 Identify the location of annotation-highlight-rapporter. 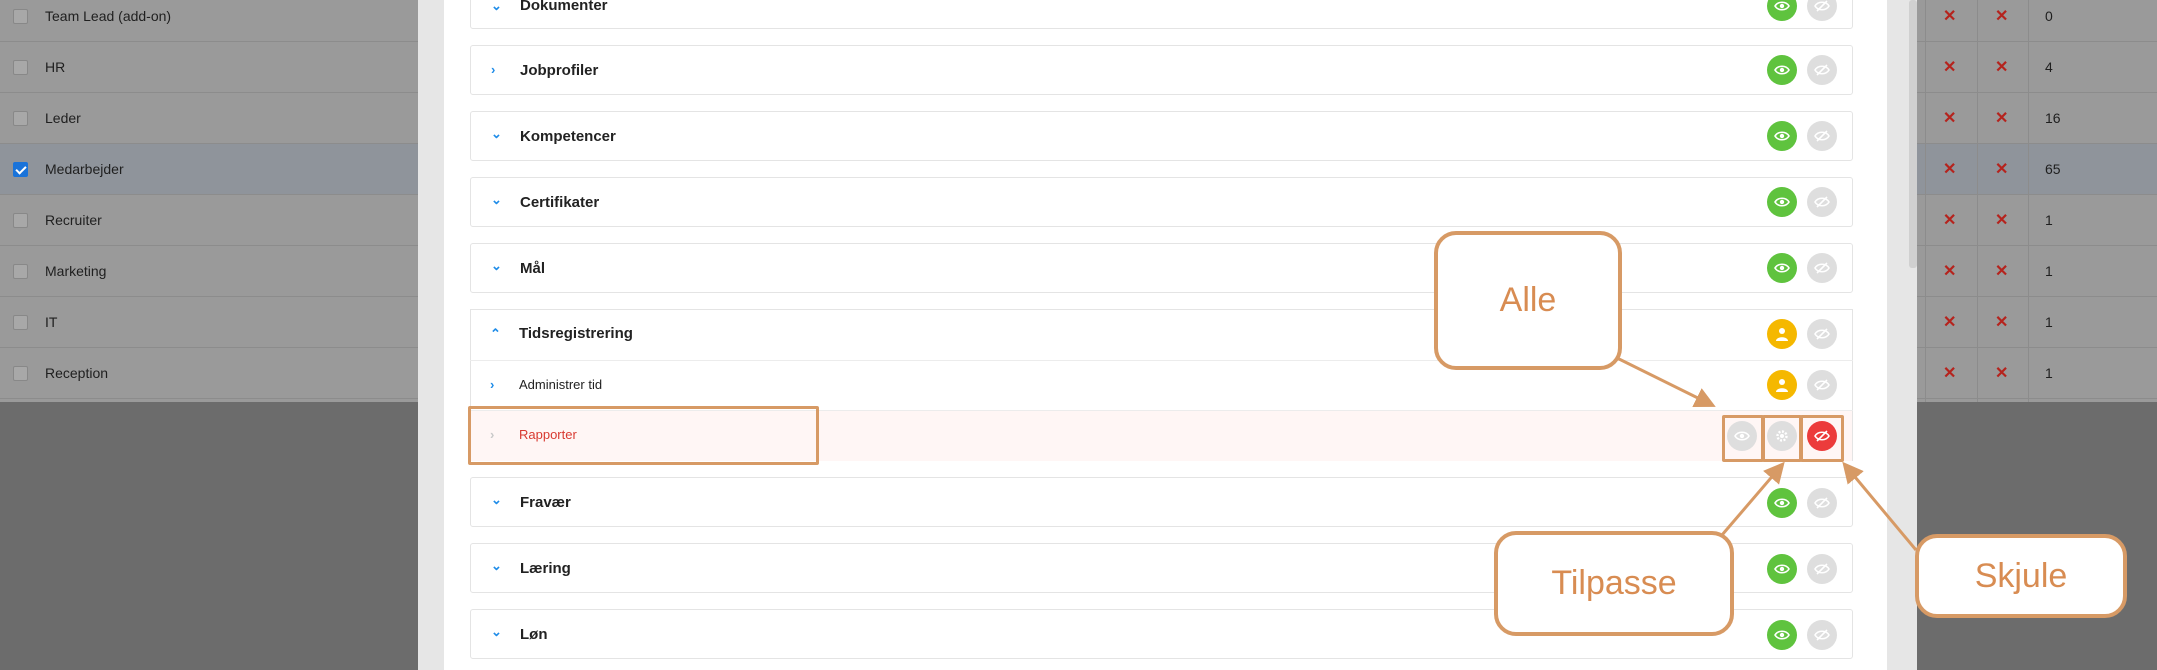
(643, 435).